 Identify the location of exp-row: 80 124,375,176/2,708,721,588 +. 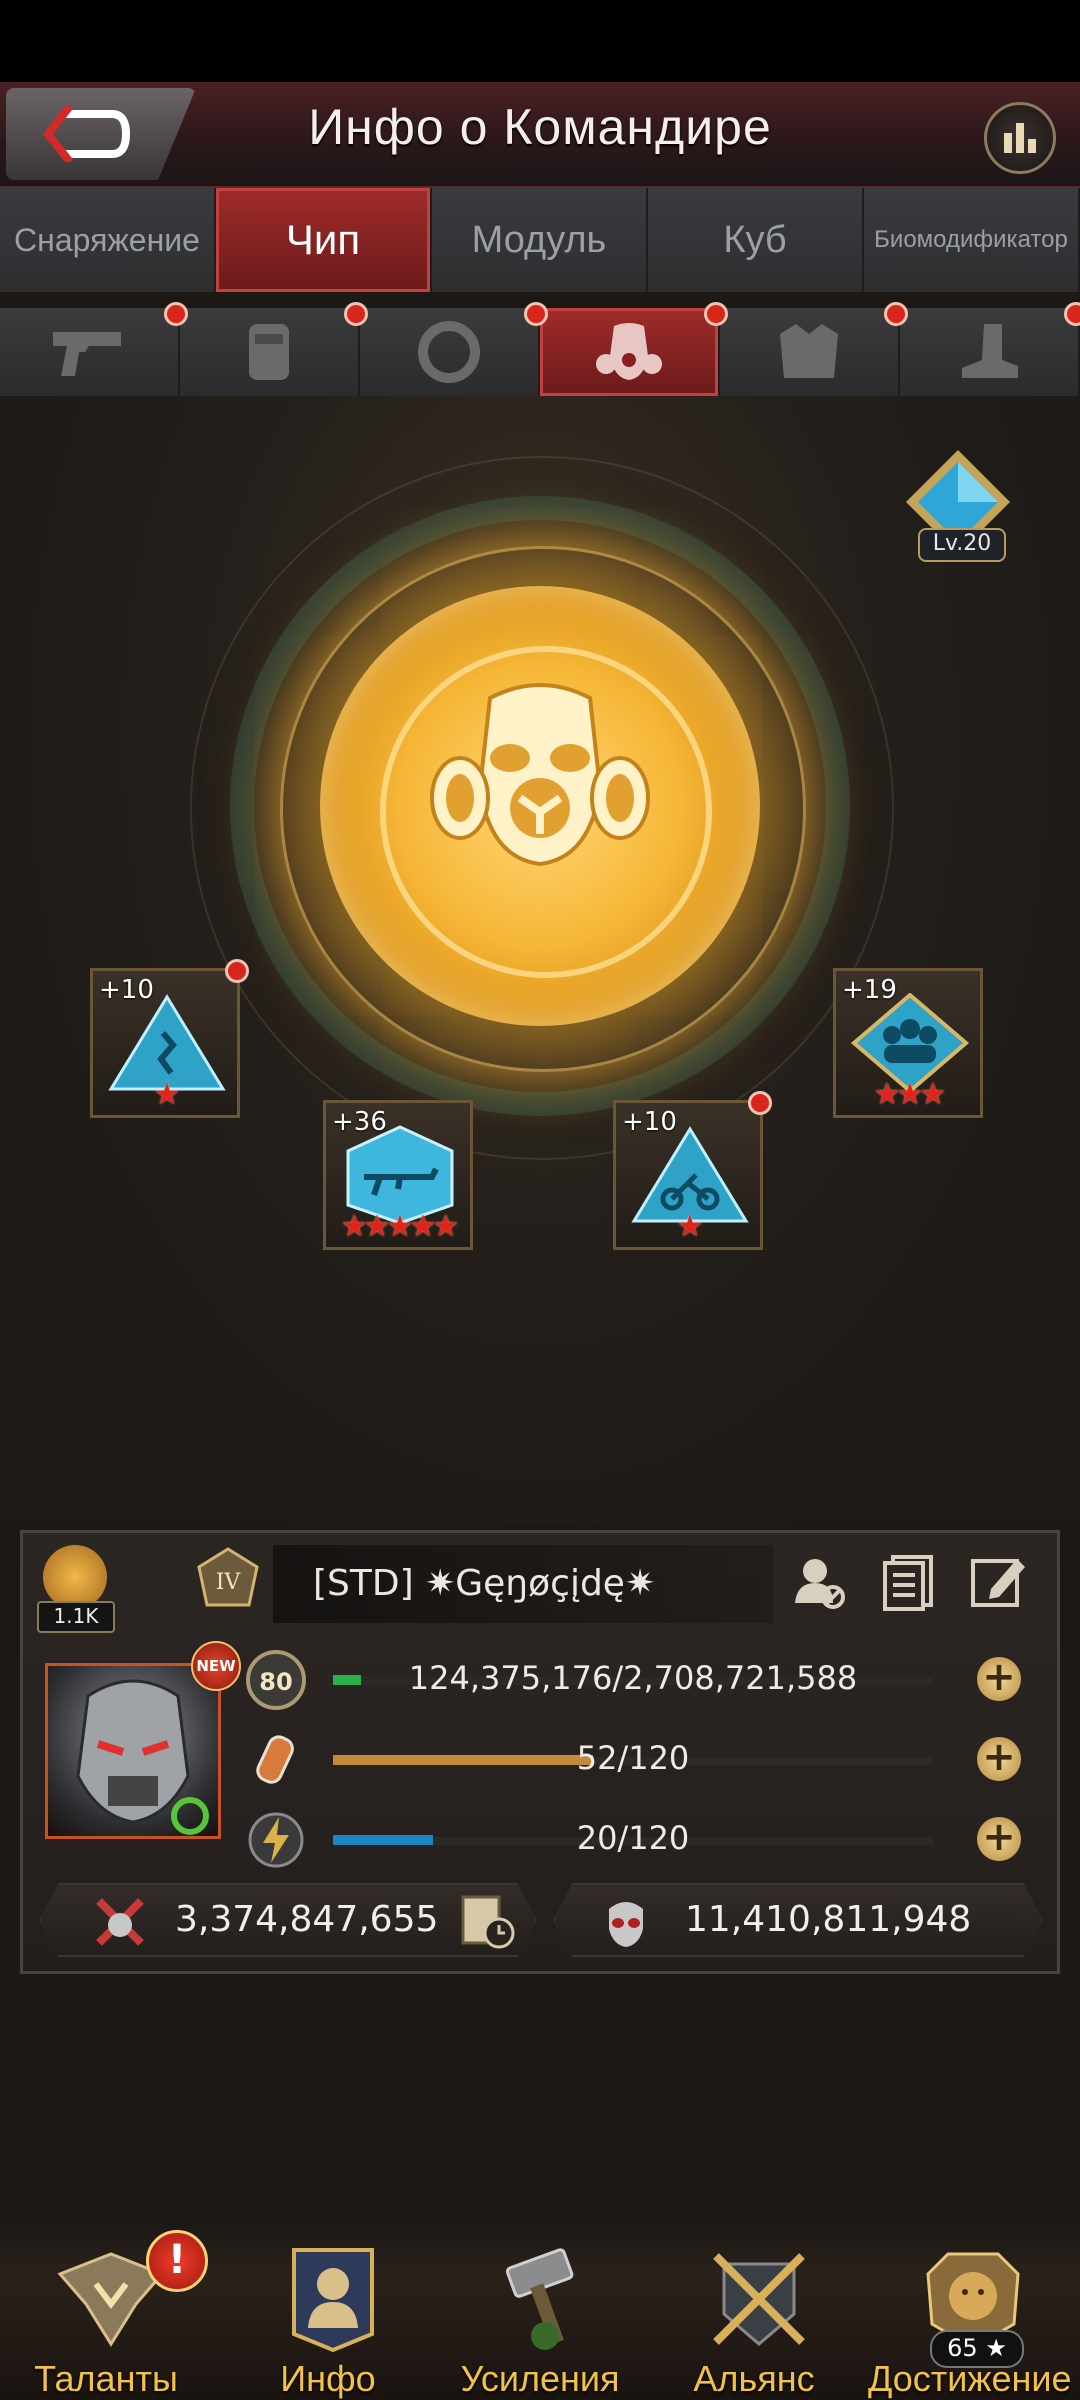
(645, 1680).